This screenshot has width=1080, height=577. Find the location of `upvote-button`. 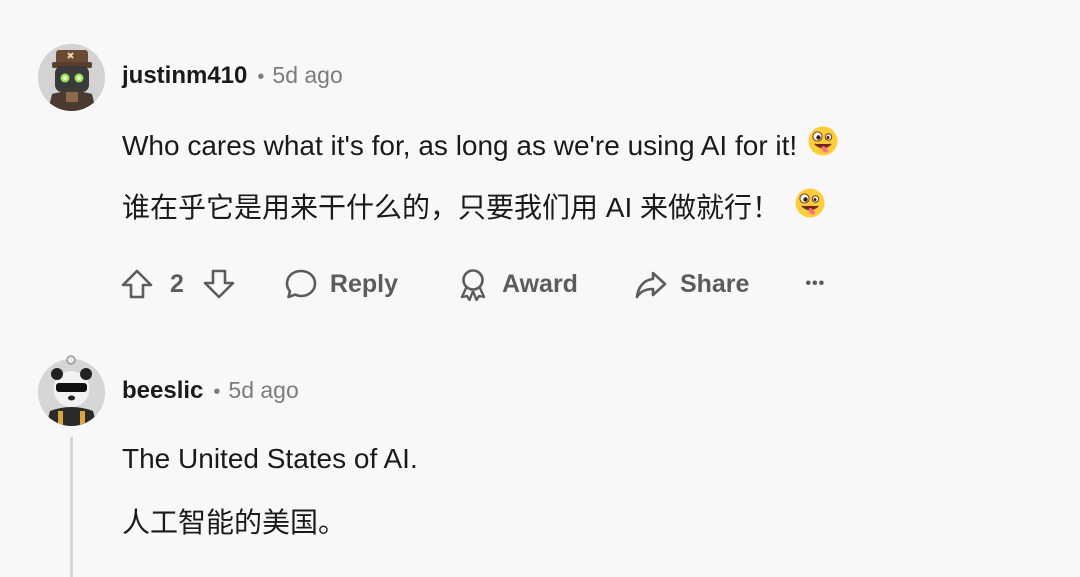

upvote-button is located at coordinates (137, 284).